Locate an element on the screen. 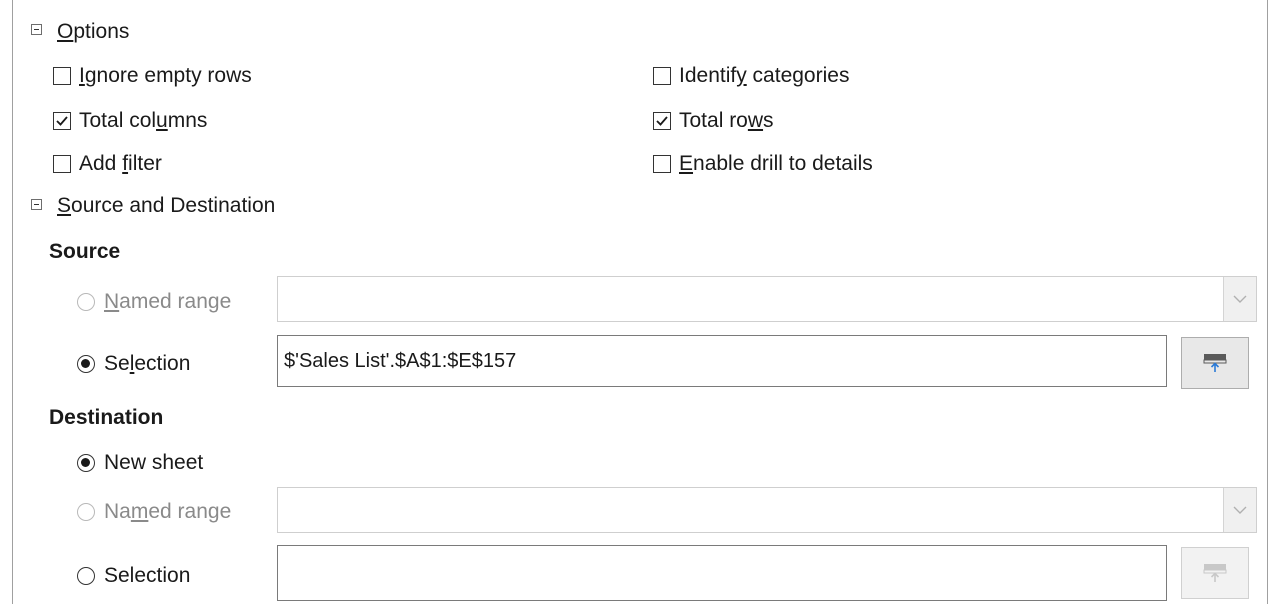  source-title: Source is located at coordinates (85, 251).